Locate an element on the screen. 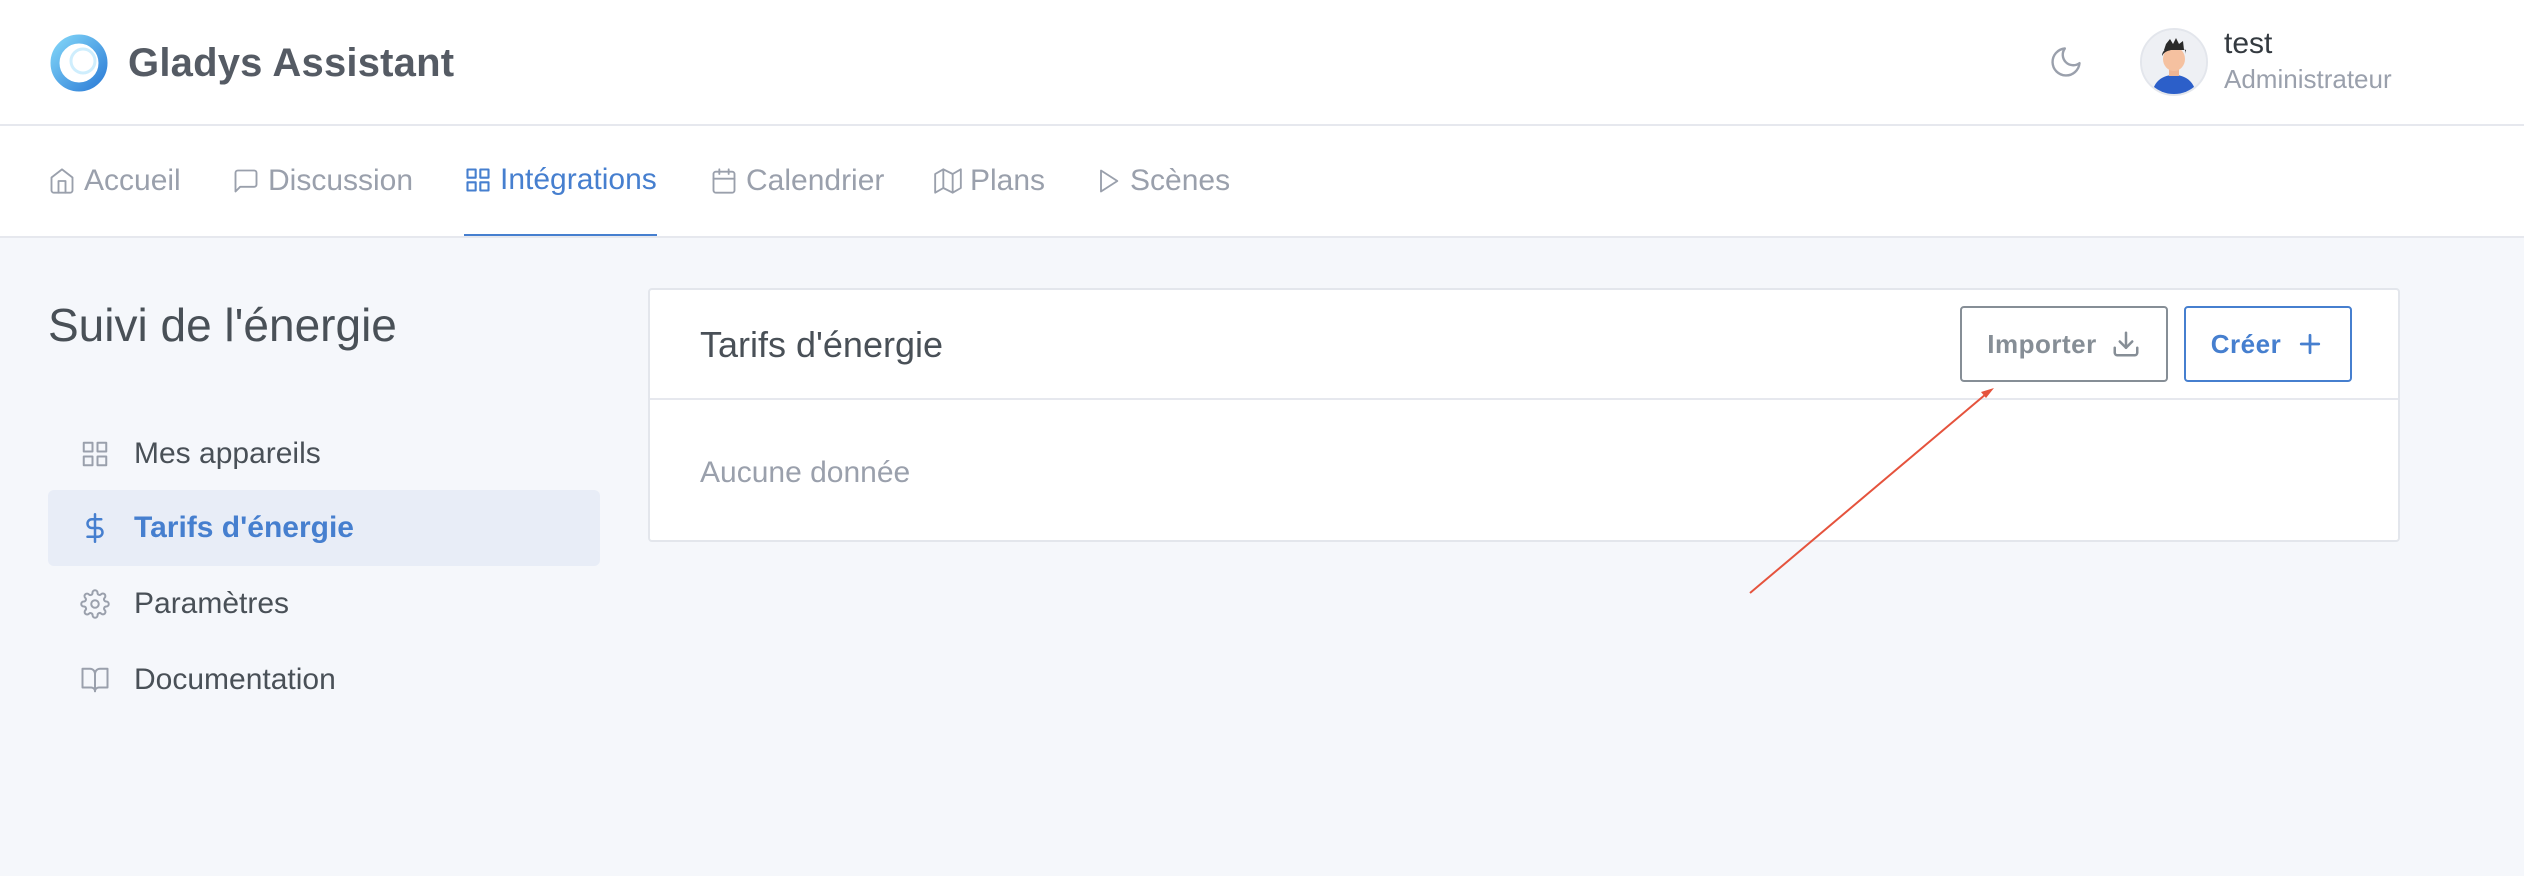  brand: Gladys Assistant is located at coordinates (252, 63).